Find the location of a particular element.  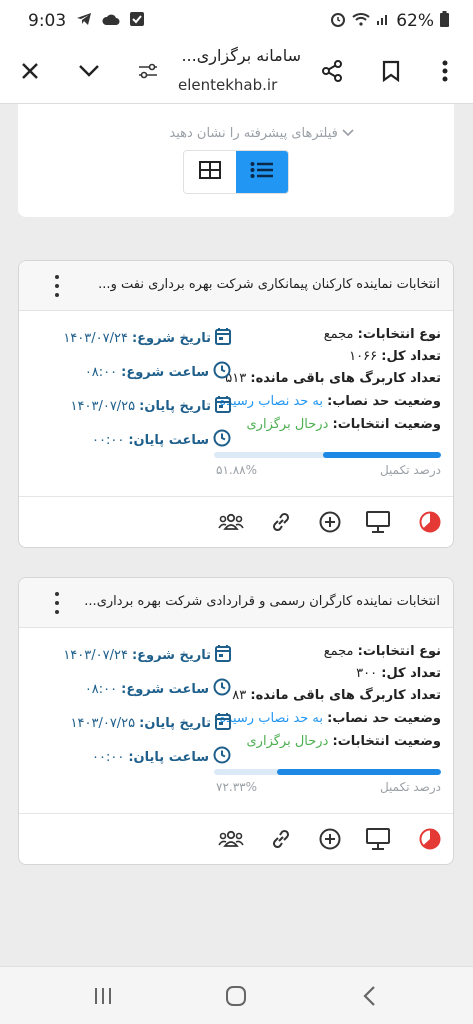

bookmark-icon is located at coordinates (391, 71).